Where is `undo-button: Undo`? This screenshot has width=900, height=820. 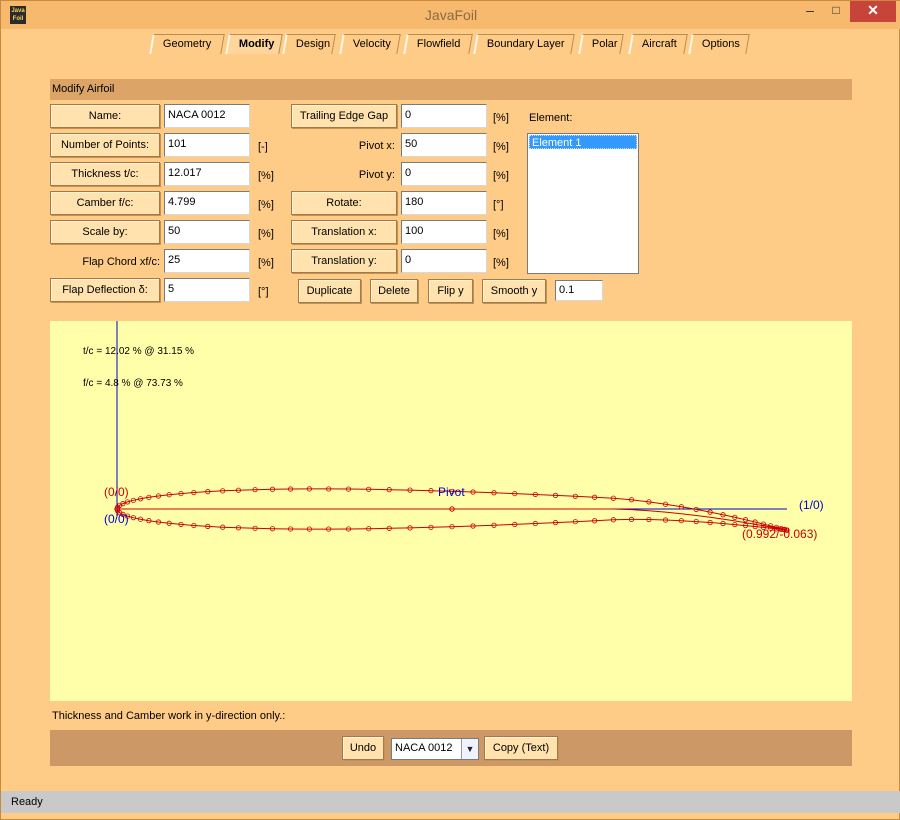
undo-button: Undo is located at coordinates (363, 748).